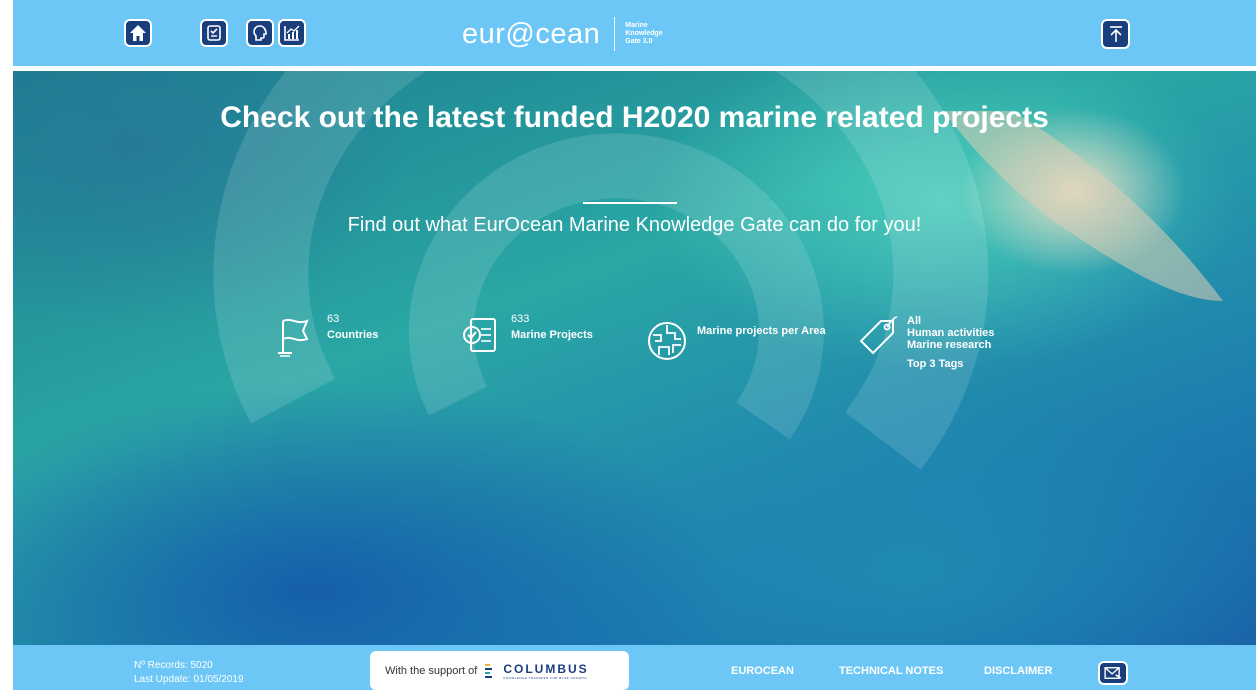 This screenshot has height=690, width=1256. What do you see at coordinates (615, 34) in the screenshot?
I see `logo-divider` at bounding box center [615, 34].